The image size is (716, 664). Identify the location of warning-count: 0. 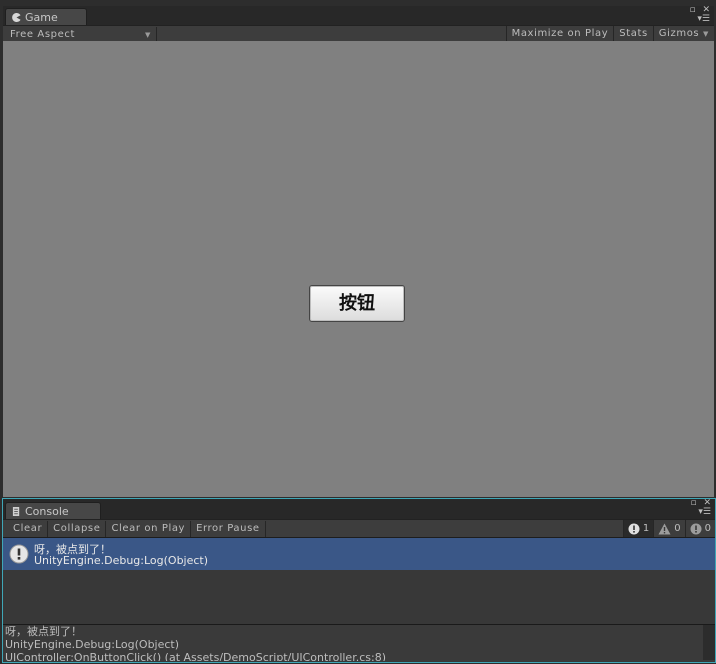
(677, 528).